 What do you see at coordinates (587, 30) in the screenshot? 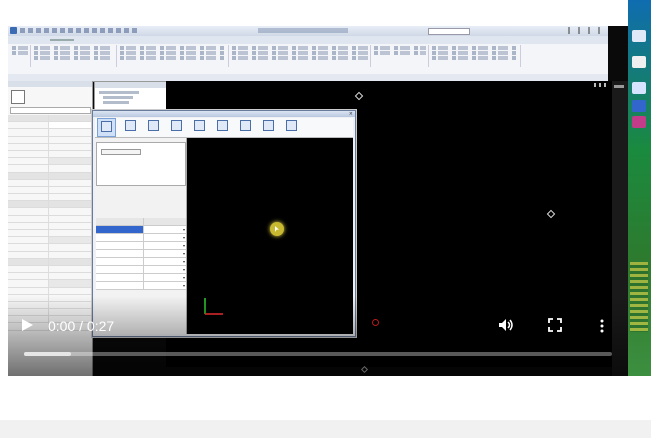
I see `window-controls` at bounding box center [587, 30].